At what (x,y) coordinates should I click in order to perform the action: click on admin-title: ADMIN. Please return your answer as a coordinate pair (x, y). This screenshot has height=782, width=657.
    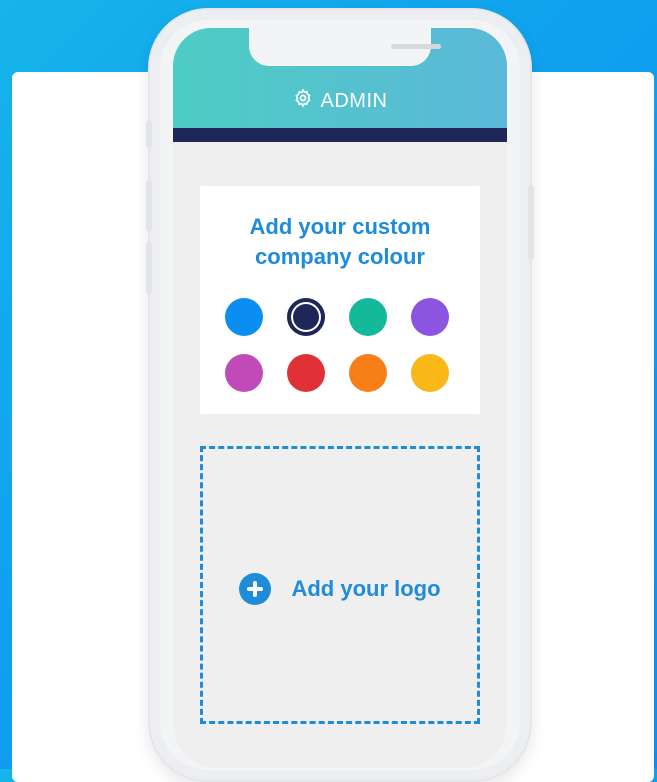
    Looking at the image, I should click on (340, 101).